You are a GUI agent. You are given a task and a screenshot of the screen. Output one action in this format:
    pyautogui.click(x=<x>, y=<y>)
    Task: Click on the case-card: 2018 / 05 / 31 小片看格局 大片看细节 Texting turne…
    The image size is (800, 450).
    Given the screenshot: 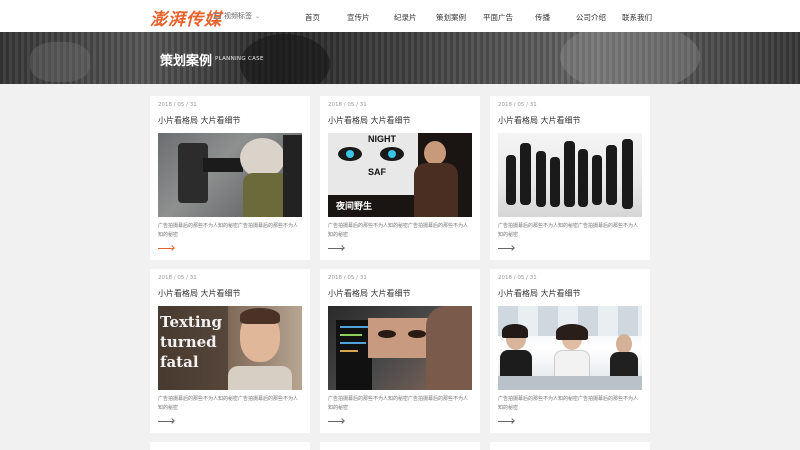 What is the action you would take?
    pyautogui.click(x=230, y=351)
    